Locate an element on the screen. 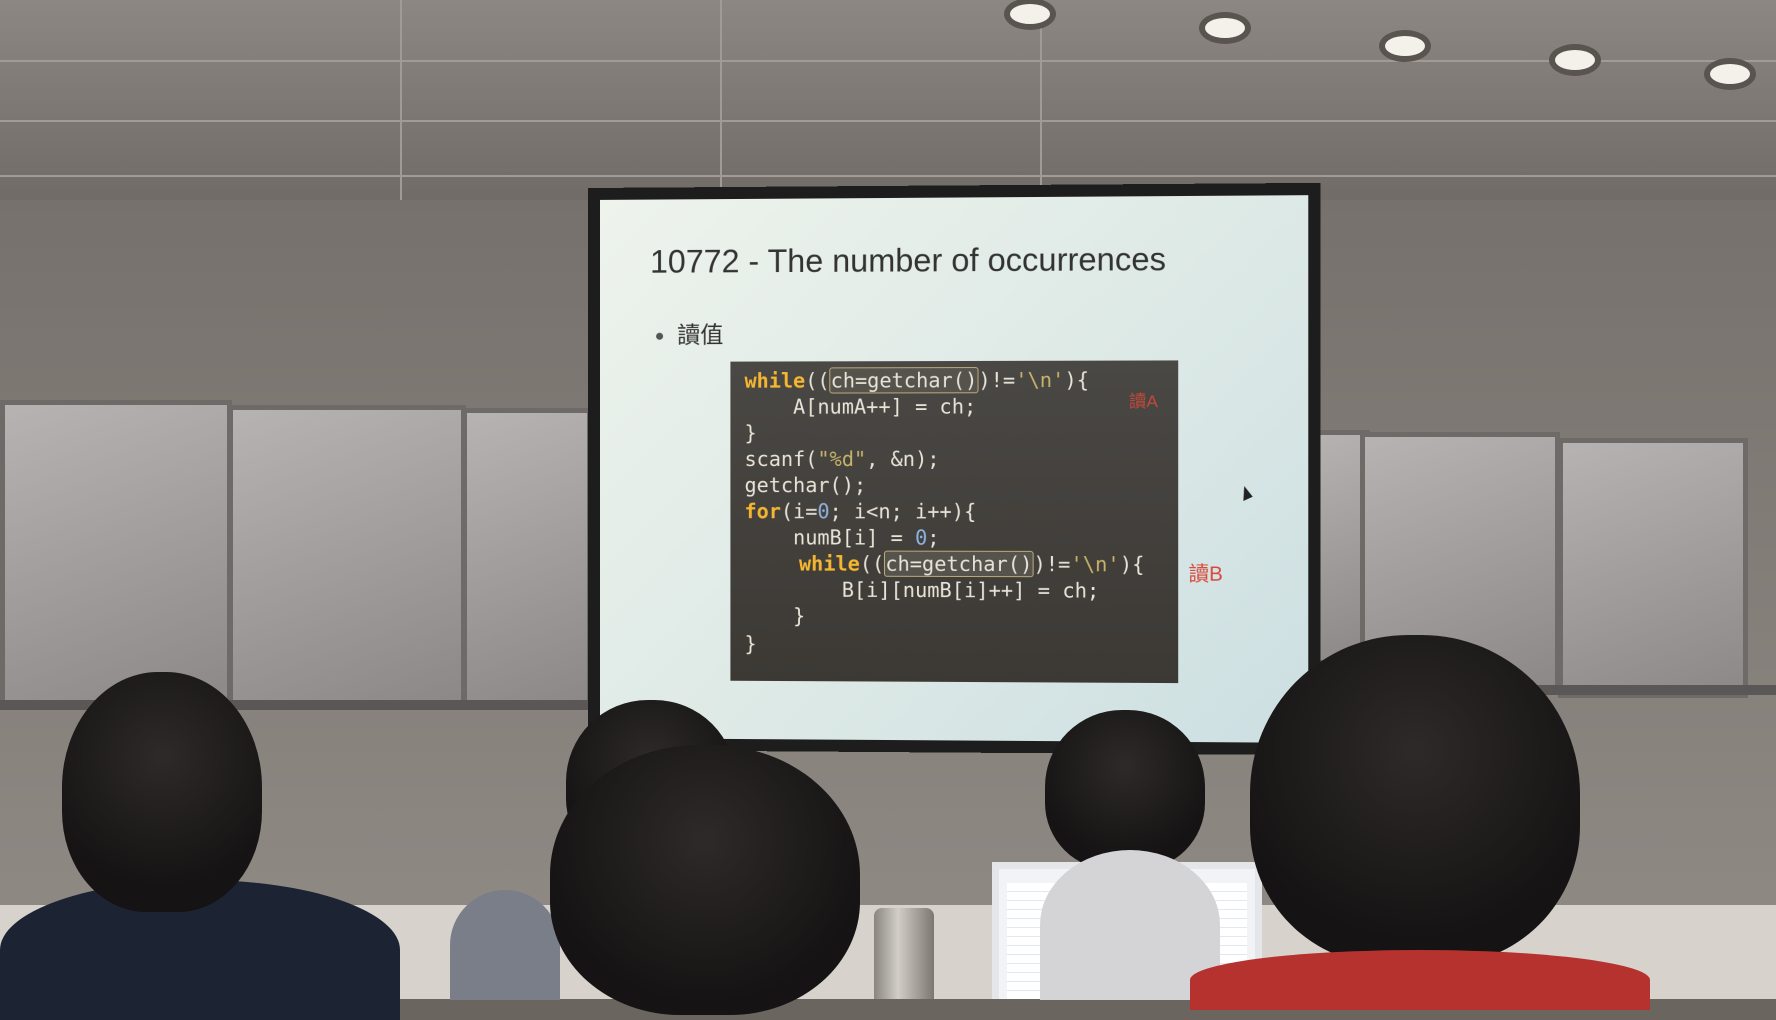  slide-bullet: 讀值 is located at coordinates (689, 332).